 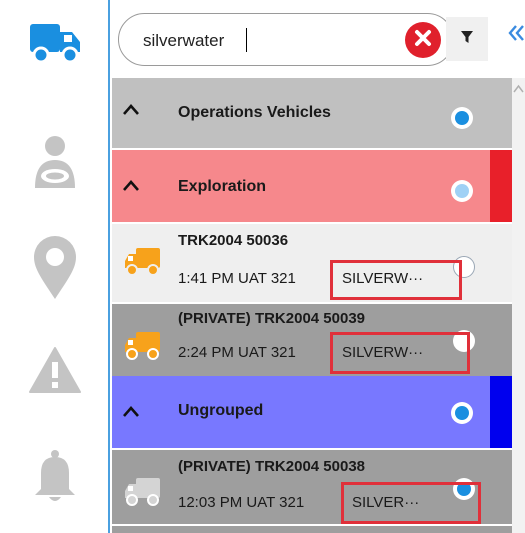 What do you see at coordinates (518, 305) in the screenshot?
I see `list-scrollbar` at bounding box center [518, 305].